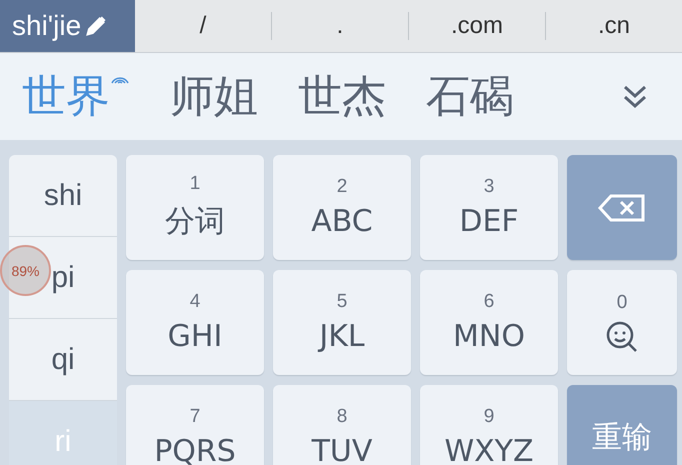 The image size is (682, 465). I want to click on key-letters: TUV, so click(342, 449).